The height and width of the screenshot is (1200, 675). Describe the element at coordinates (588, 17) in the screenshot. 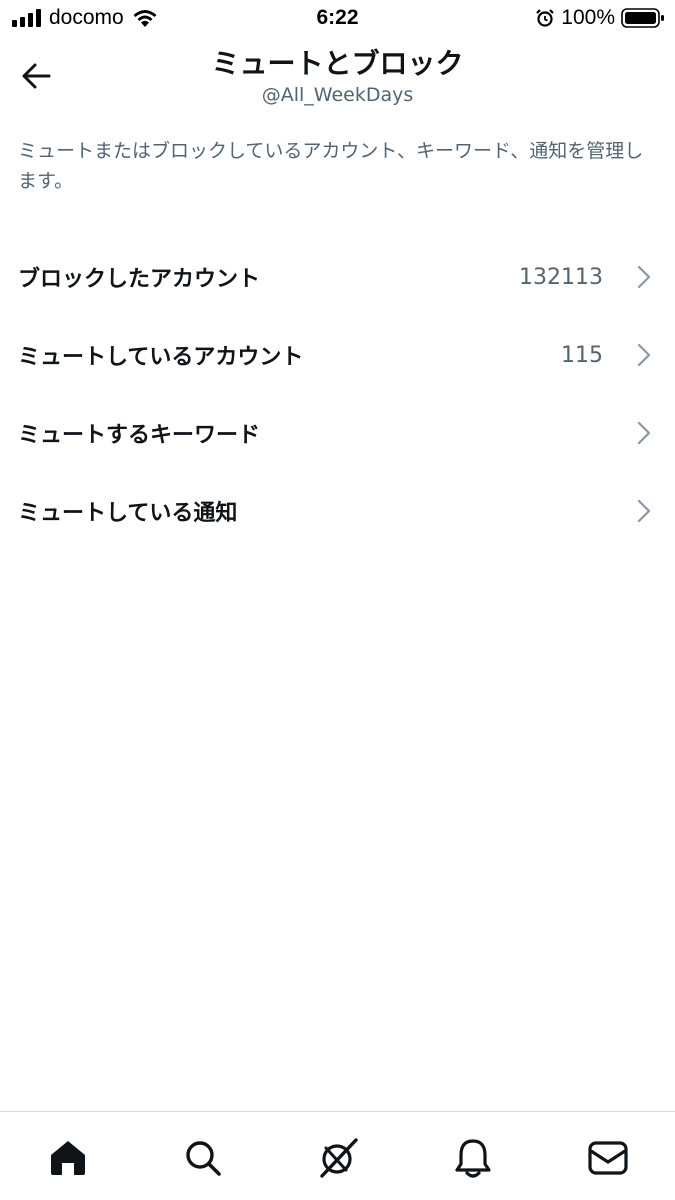

I see `battery-percentage: 100%` at that location.